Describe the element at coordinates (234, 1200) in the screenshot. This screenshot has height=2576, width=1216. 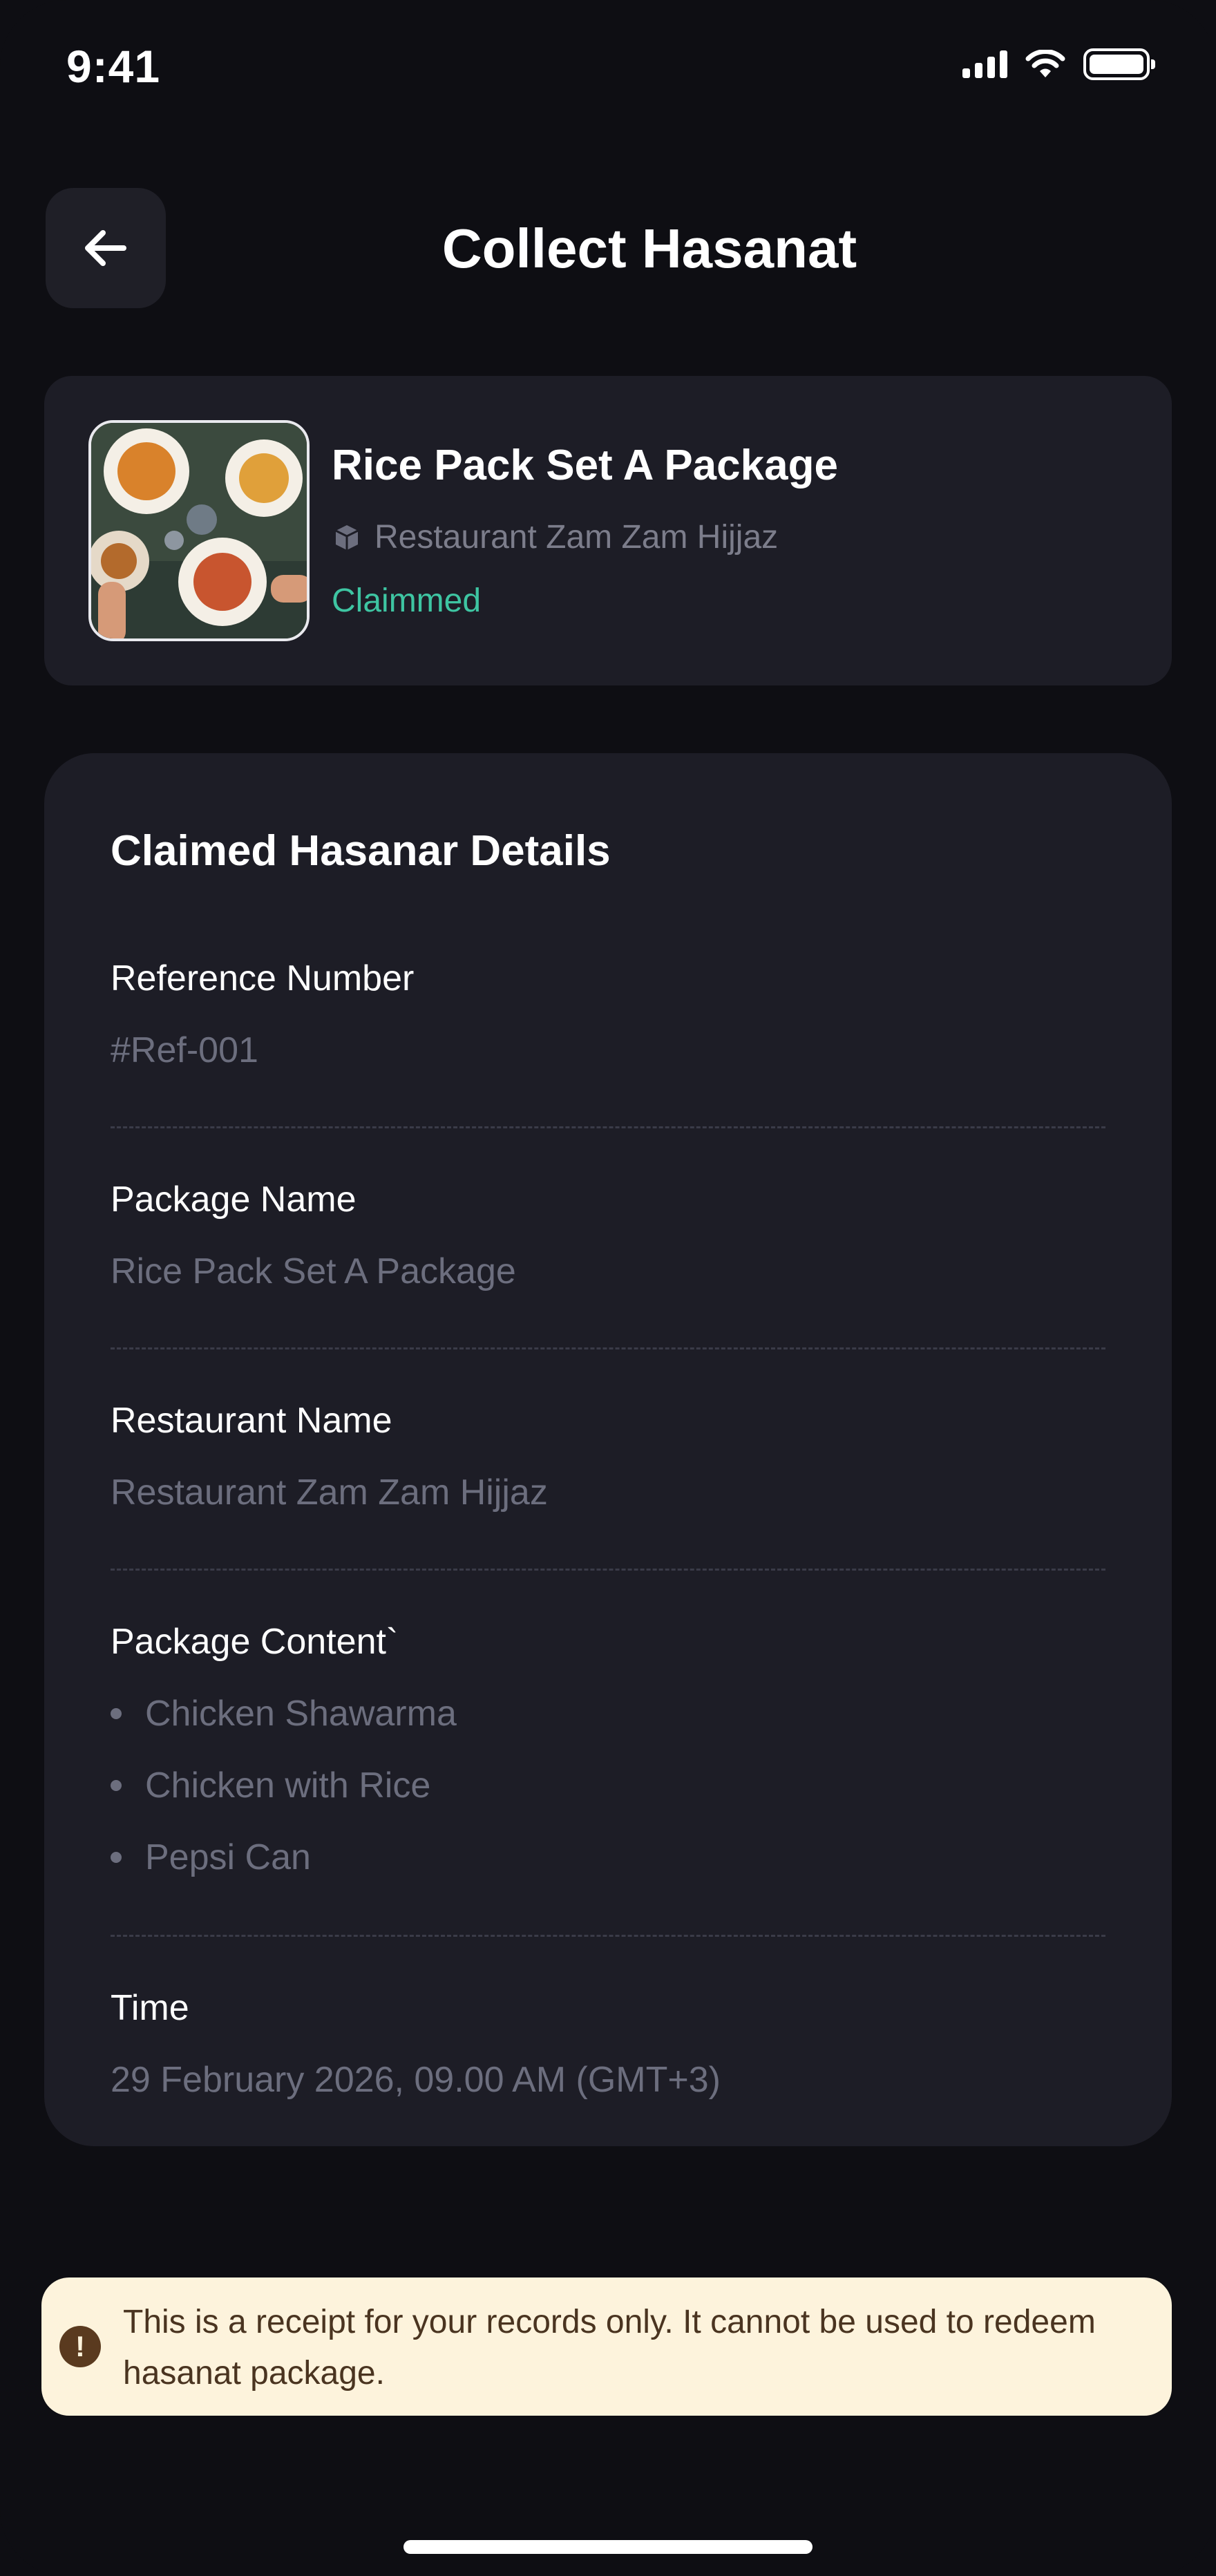
I see `package-name-label: Package Name` at that location.